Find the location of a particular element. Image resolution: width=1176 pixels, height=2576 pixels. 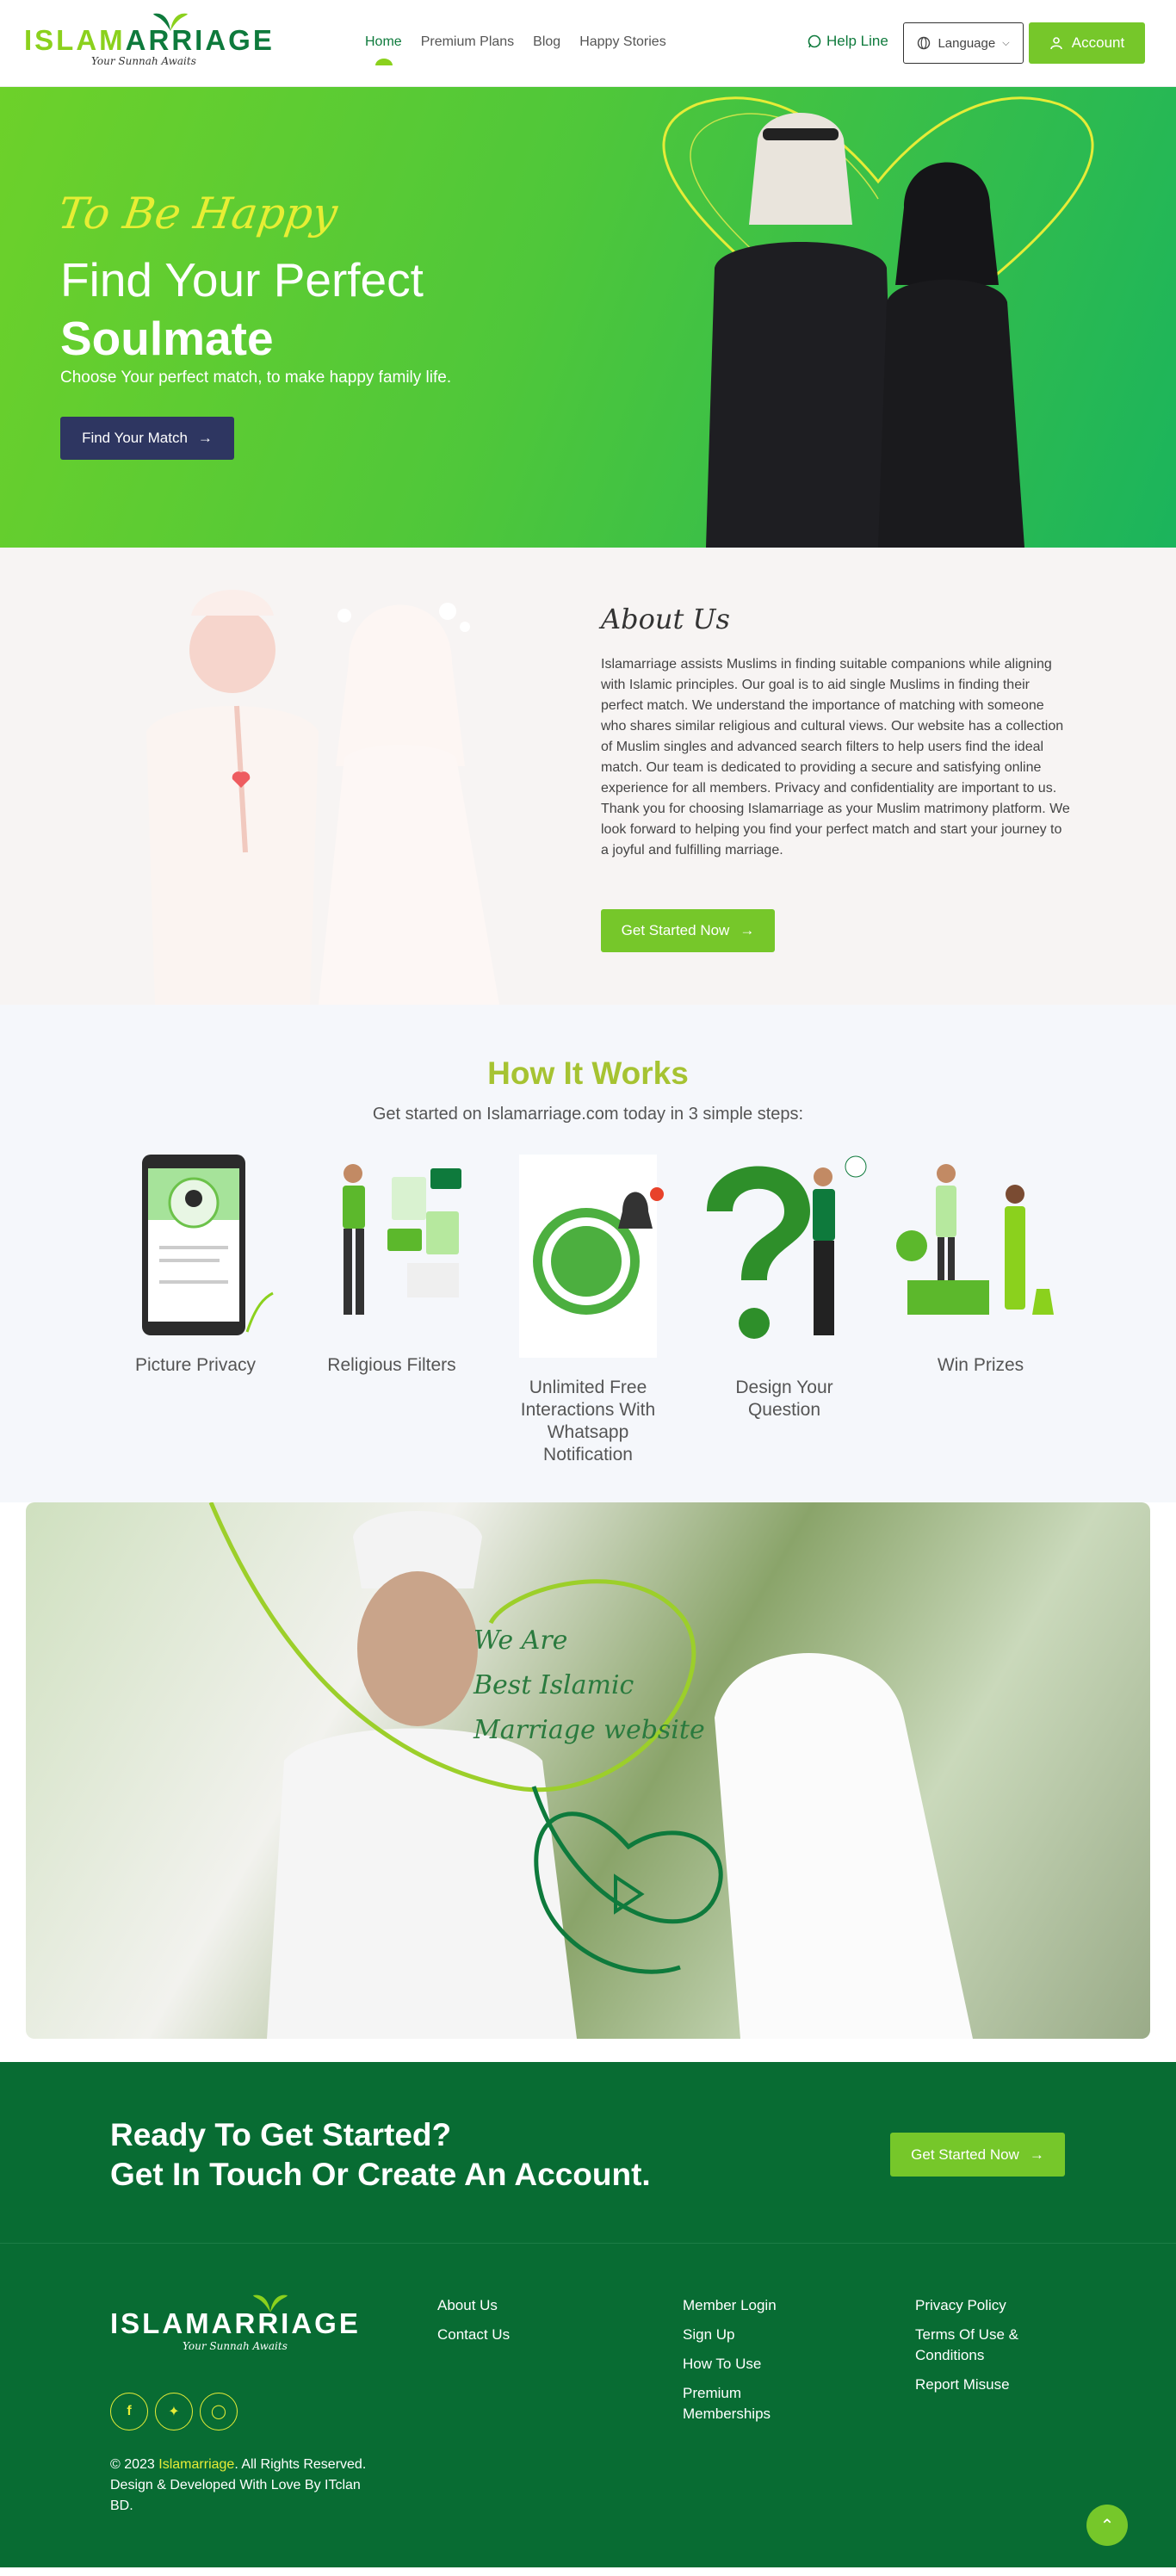

footer-logo-tagline: Your Sunnah Awaits is located at coordinates (235, 2346).